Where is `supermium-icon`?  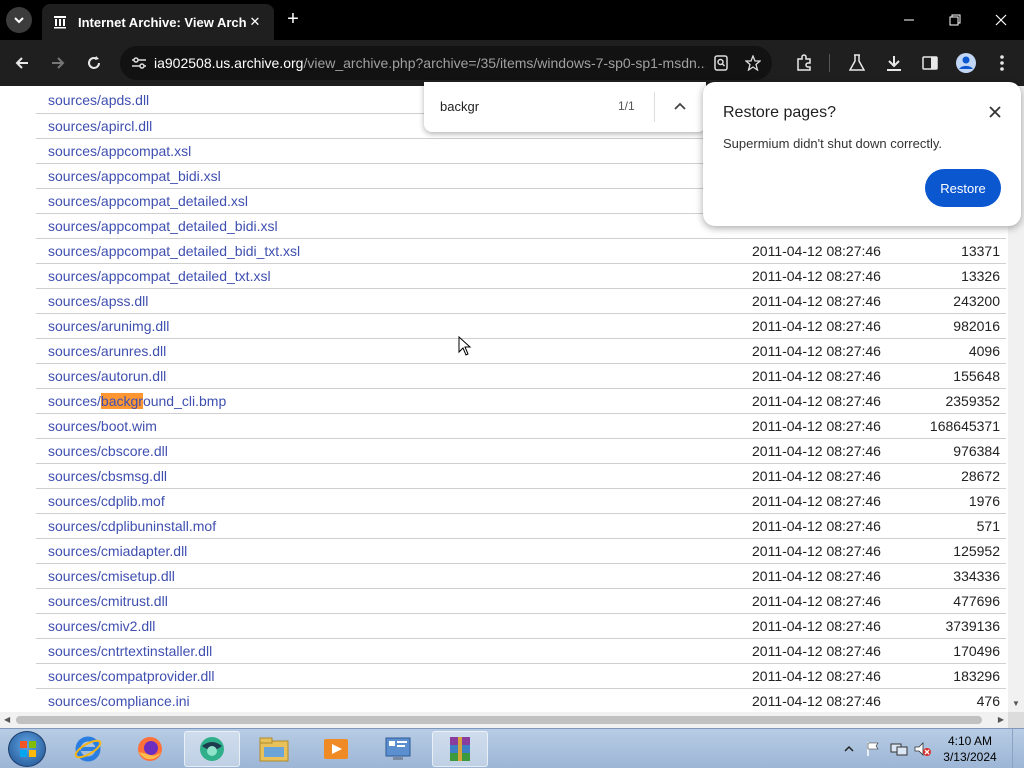 supermium-icon is located at coordinates (212, 749).